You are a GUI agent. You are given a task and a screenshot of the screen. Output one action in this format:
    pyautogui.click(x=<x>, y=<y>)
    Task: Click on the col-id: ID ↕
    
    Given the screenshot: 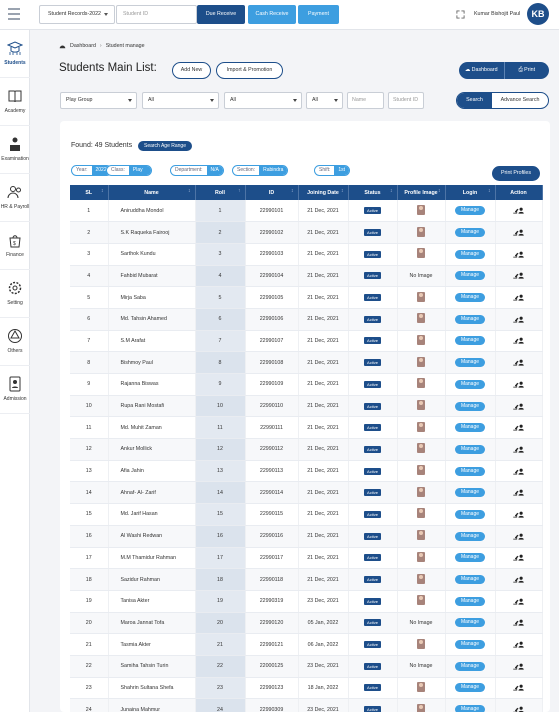 What is the action you would take?
    pyautogui.click(x=272, y=192)
    